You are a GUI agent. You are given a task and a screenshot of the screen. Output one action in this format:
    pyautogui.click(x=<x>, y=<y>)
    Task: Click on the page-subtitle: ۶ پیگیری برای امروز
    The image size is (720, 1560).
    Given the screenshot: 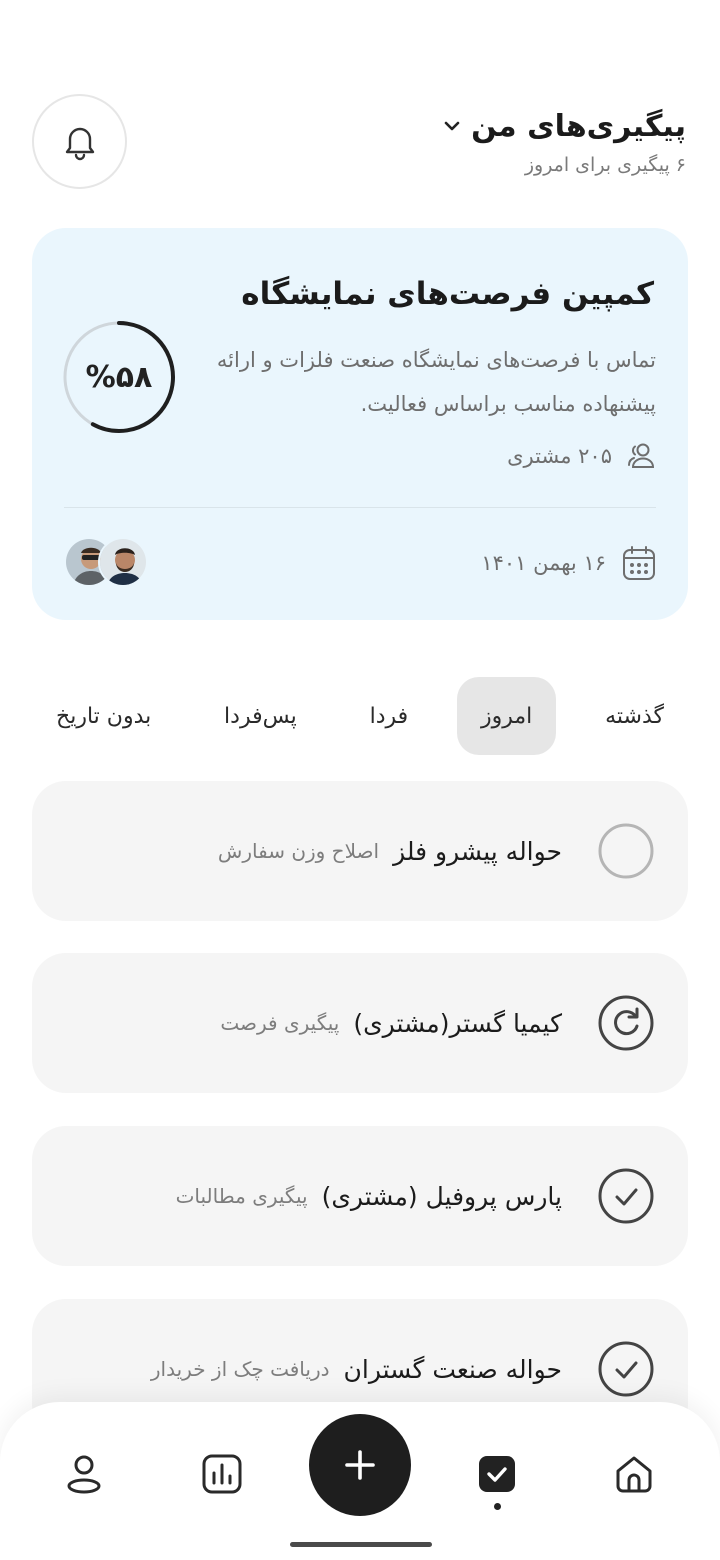 What is the action you would take?
    pyautogui.click(x=605, y=165)
    